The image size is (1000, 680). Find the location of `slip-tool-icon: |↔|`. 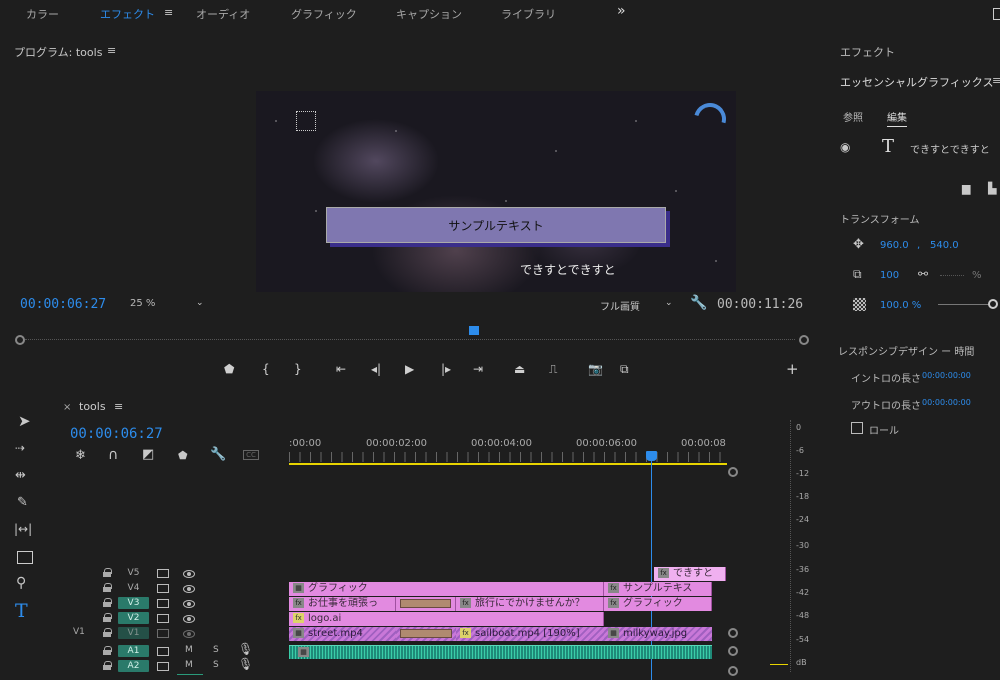

slip-tool-icon: |↔| is located at coordinates (23, 529).